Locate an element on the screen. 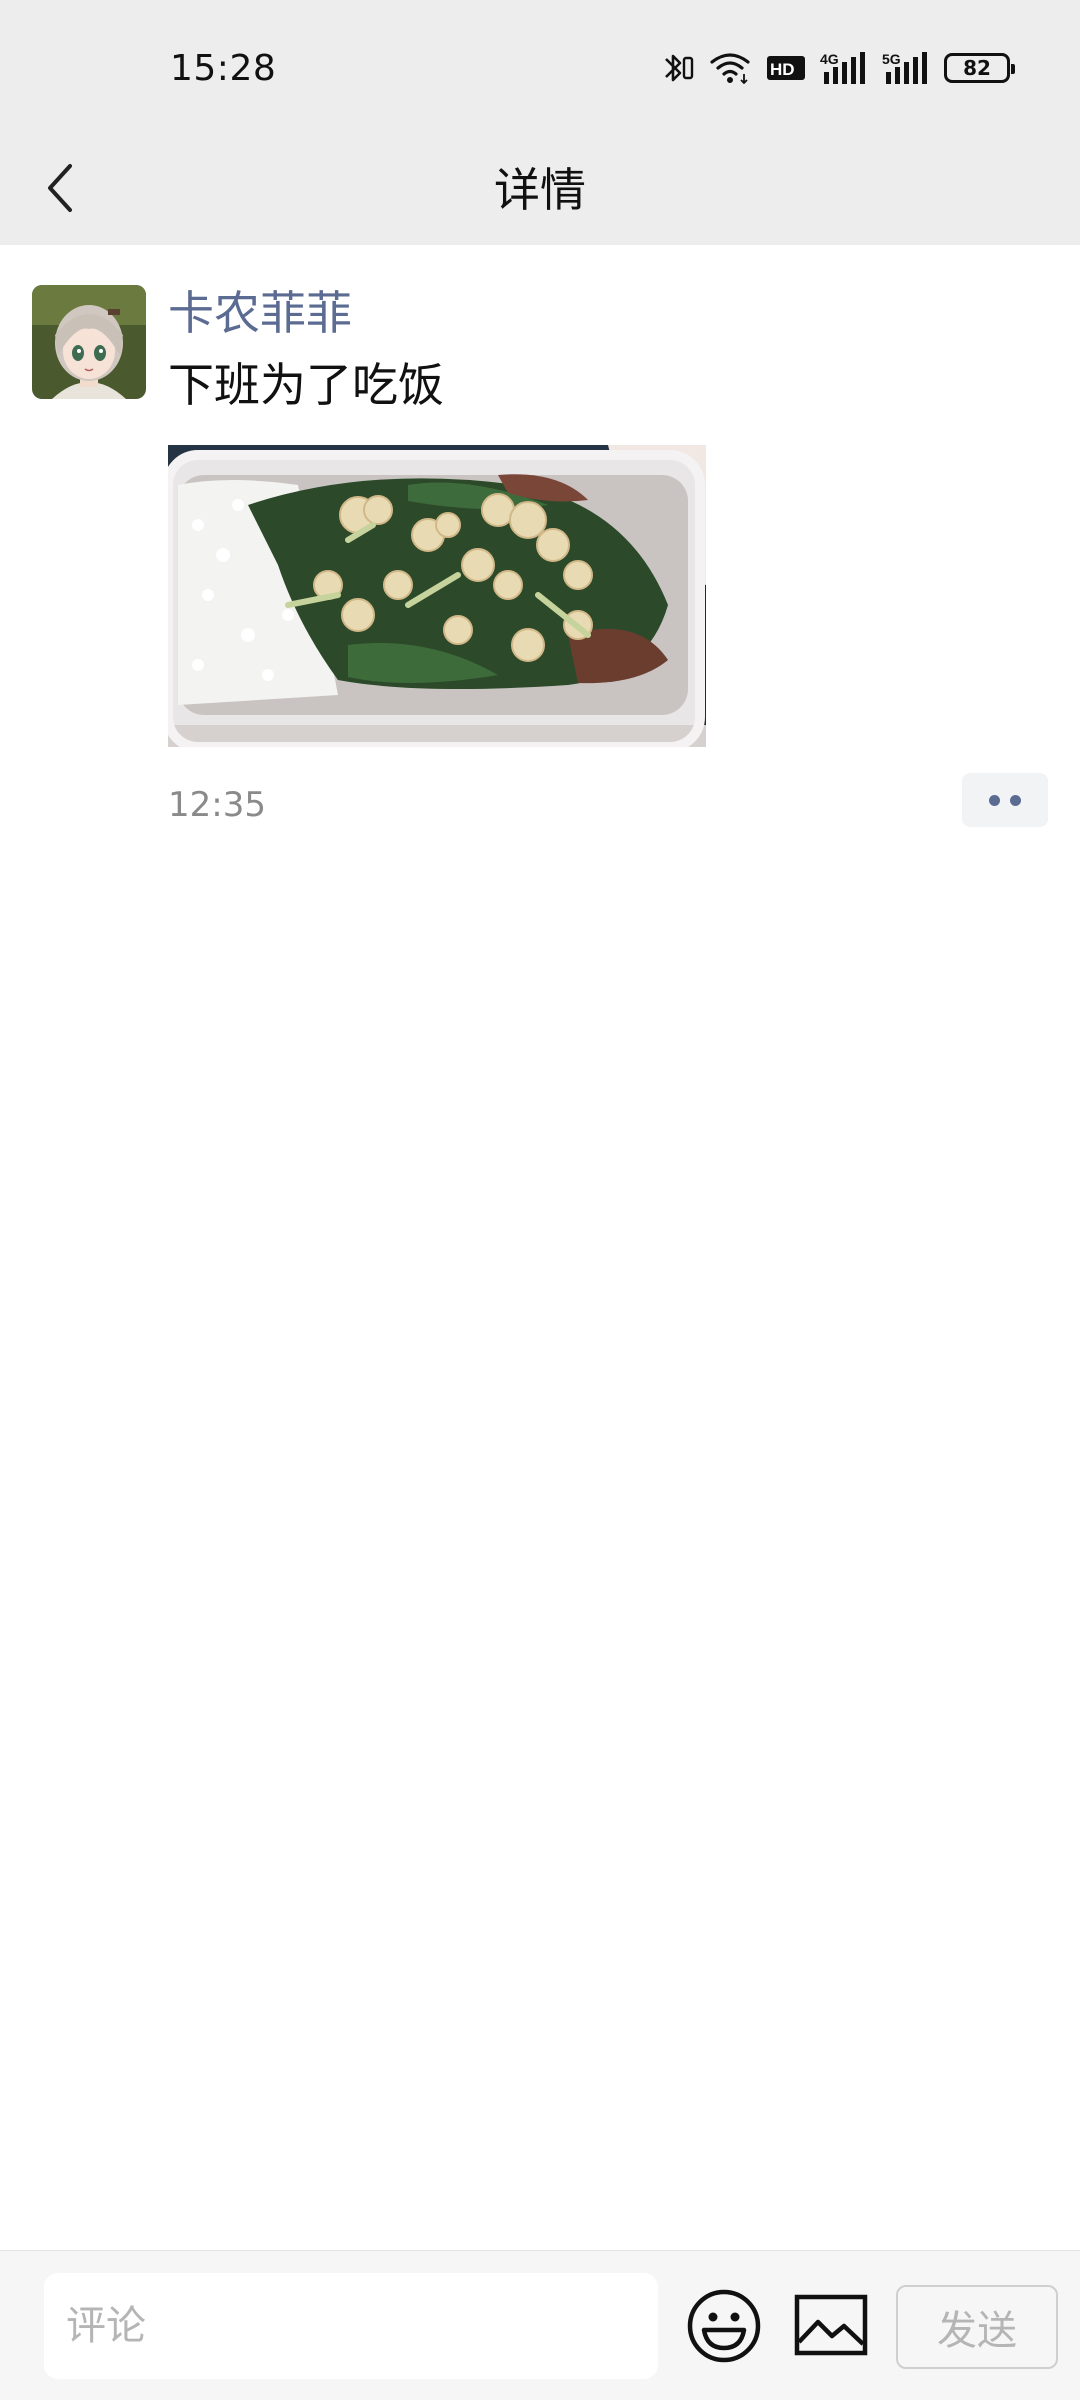 Image resolution: width=1080 pixels, height=2400 pixels. nav-bar: 详情 is located at coordinates (540, 192).